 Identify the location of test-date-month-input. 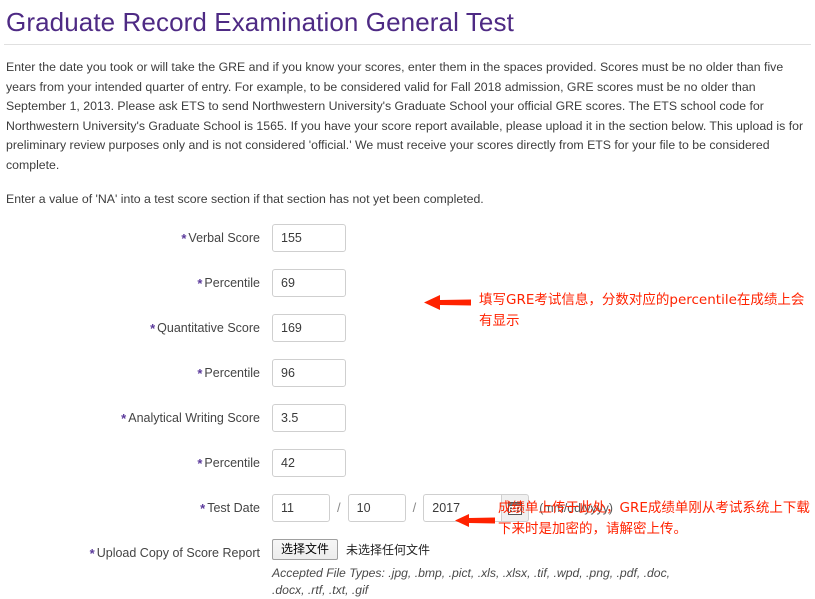
(301, 507).